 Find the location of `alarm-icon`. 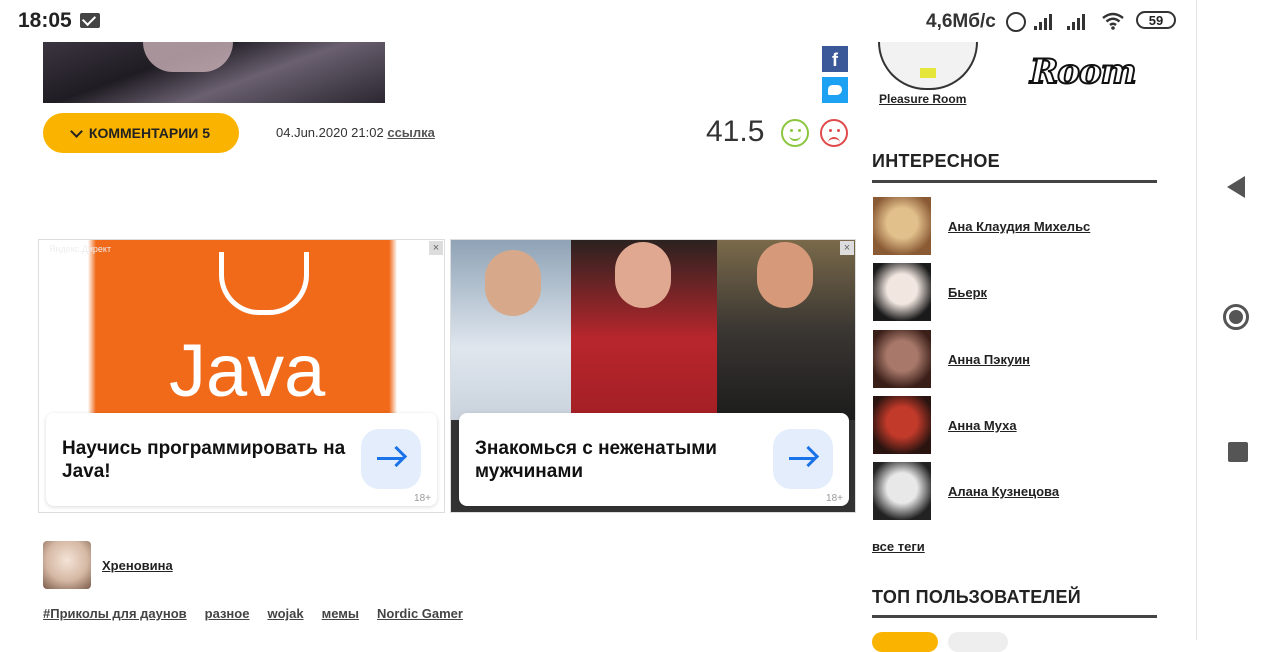

alarm-icon is located at coordinates (1016, 22).